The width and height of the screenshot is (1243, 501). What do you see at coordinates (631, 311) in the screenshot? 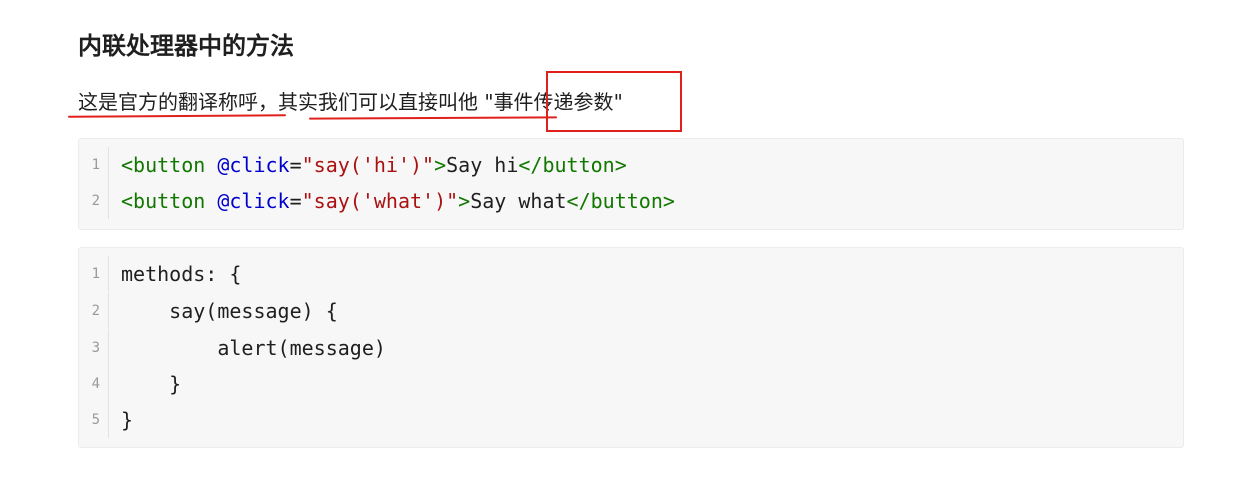
I see `code-line: 2 say(message) {` at bounding box center [631, 311].